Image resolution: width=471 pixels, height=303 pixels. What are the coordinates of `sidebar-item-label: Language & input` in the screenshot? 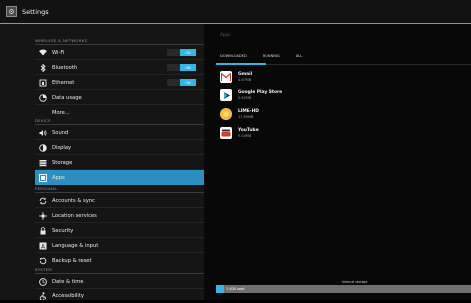 It's located at (75, 245).